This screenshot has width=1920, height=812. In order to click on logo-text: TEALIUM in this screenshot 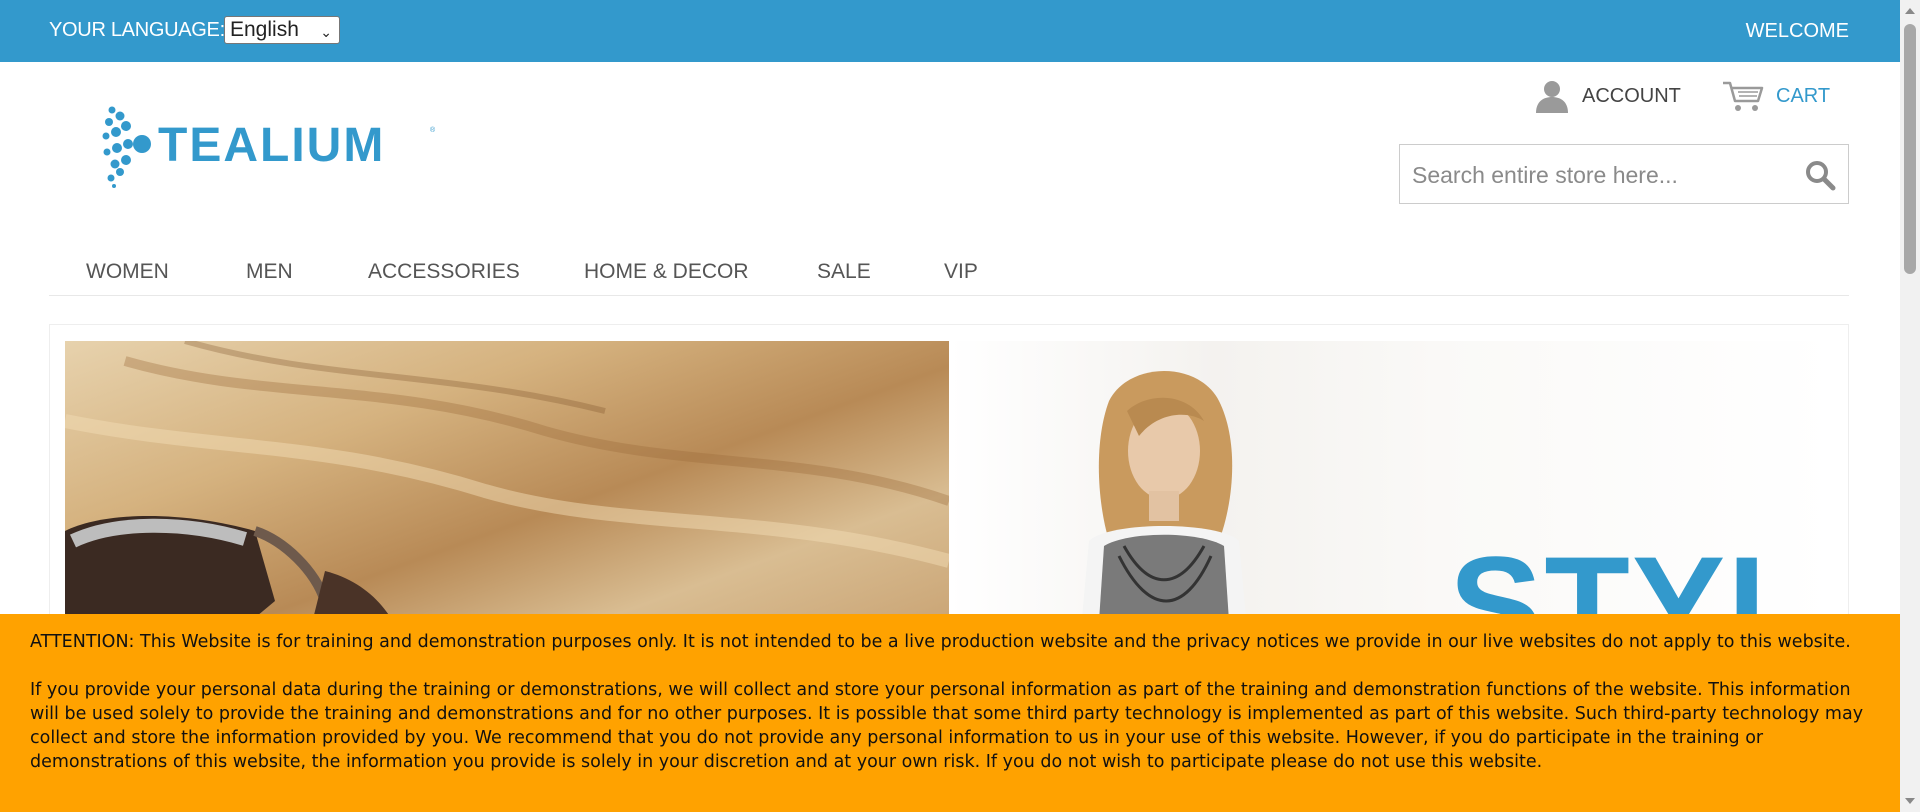, I will do `click(271, 145)`.